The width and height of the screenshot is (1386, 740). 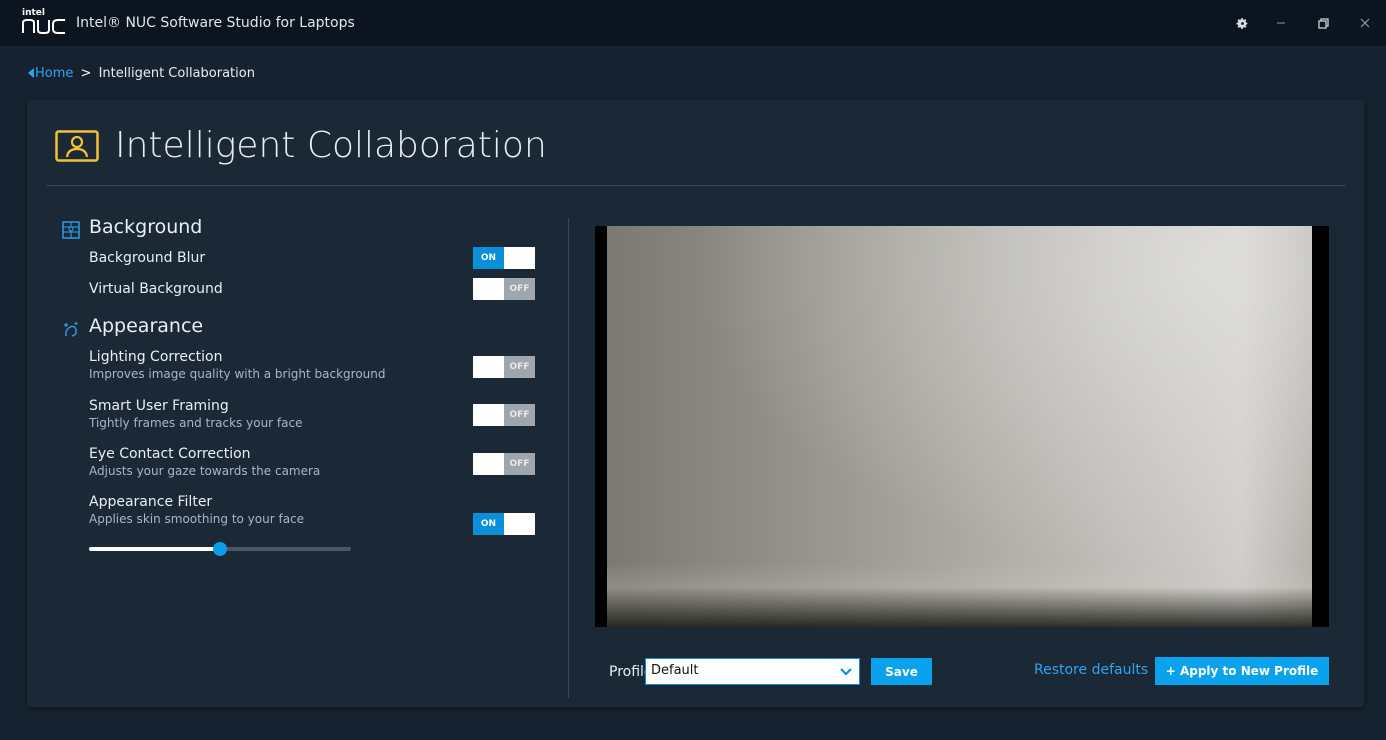 I want to click on save-button: Save, so click(x=901, y=671).